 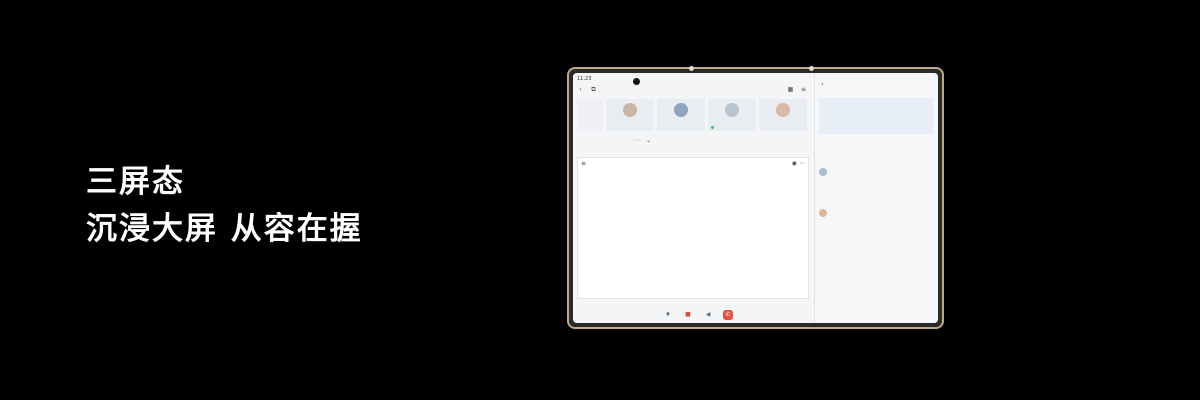 What do you see at coordinates (790, 89) in the screenshot?
I see `layout-icon: ▦` at bounding box center [790, 89].